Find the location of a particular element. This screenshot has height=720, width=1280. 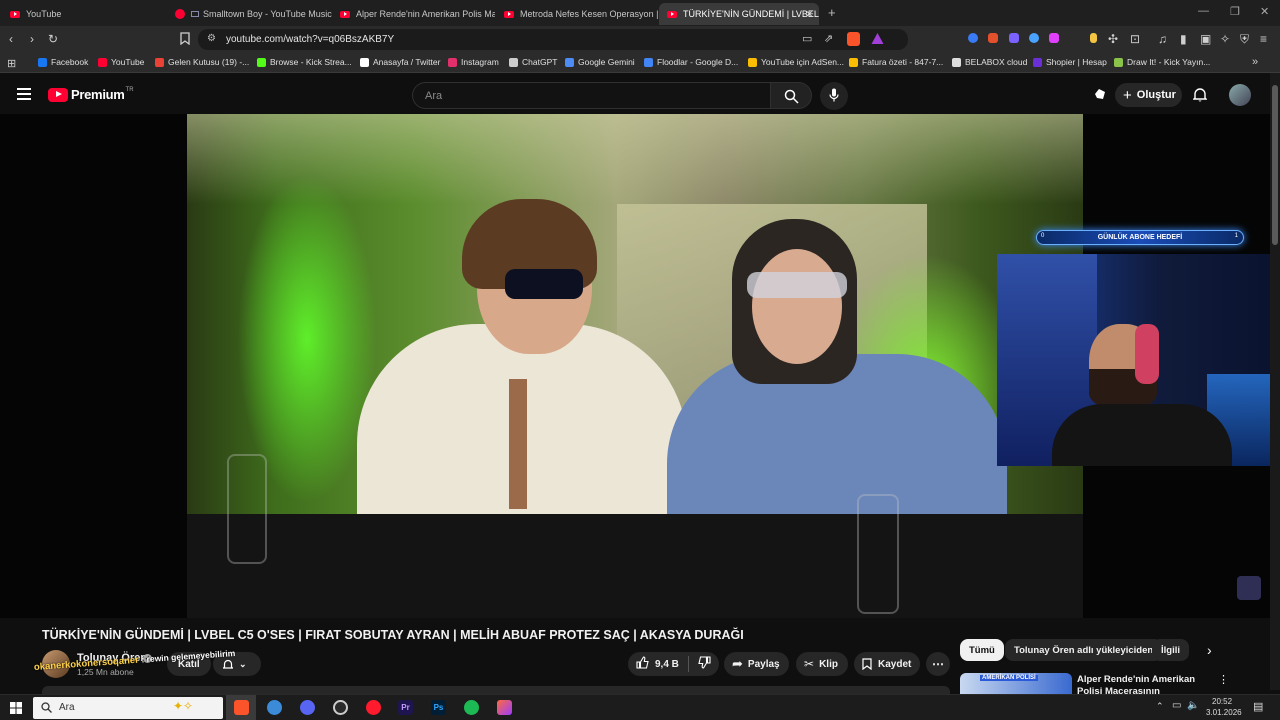

chip-from-uploader: Tolunay Ören adlı yükleyiciden is located at coordinates (1084, 650).